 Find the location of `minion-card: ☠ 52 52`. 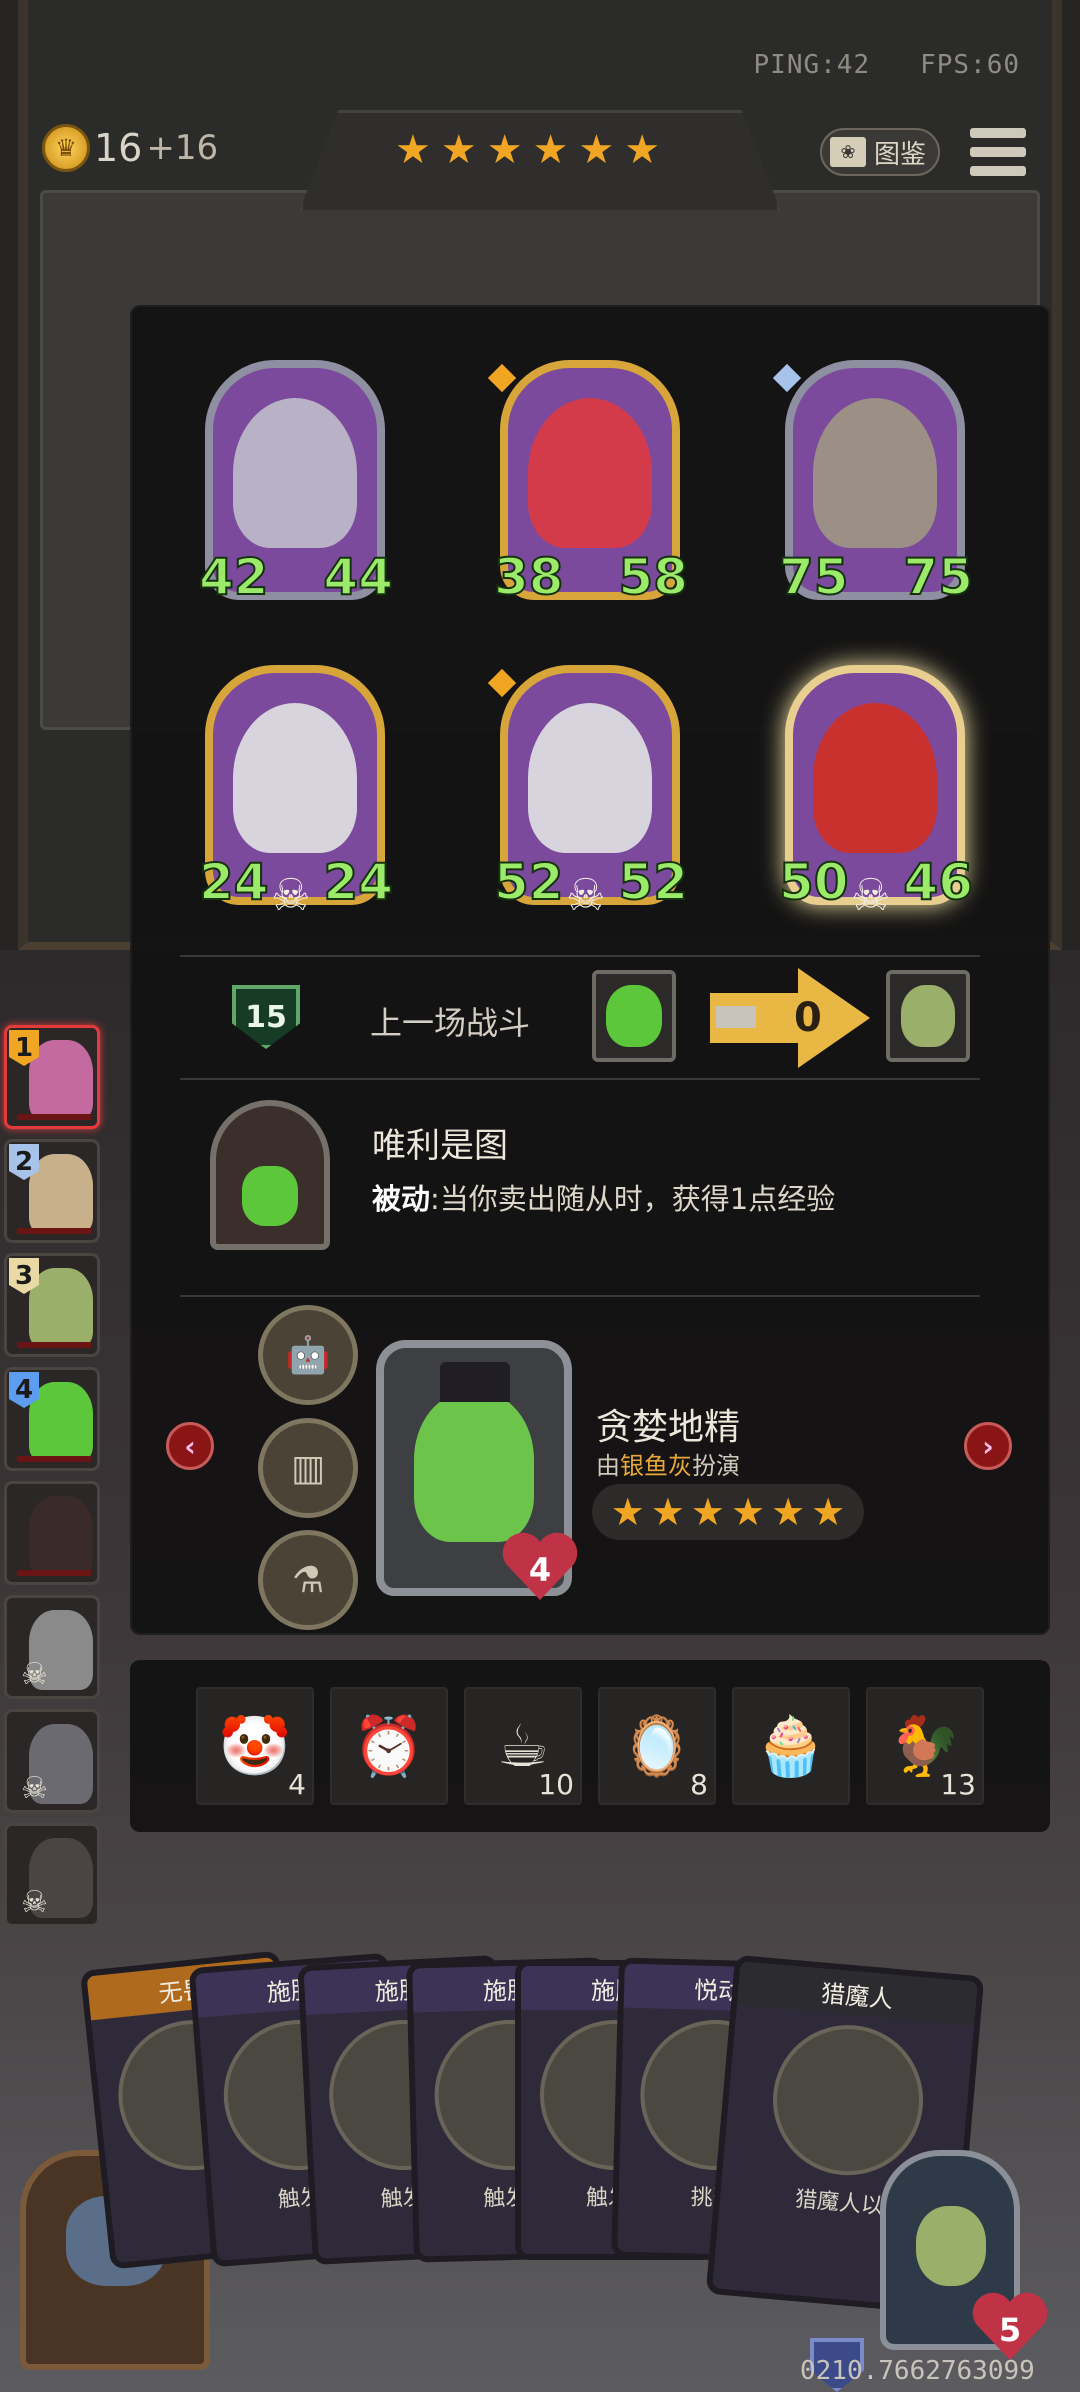

minion-card: ☠ 52 52 is located at coordinates (588, 793).